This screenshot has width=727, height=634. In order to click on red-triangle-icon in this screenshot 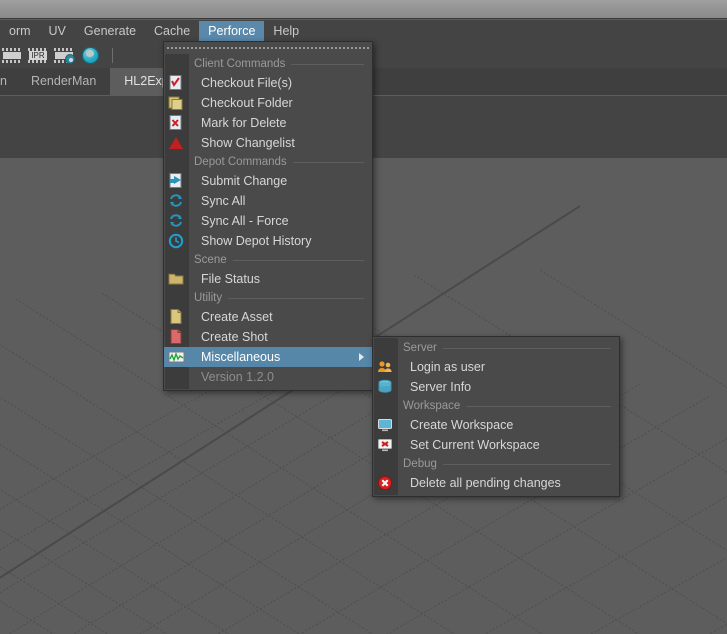, I will do `click(176, 143)`.